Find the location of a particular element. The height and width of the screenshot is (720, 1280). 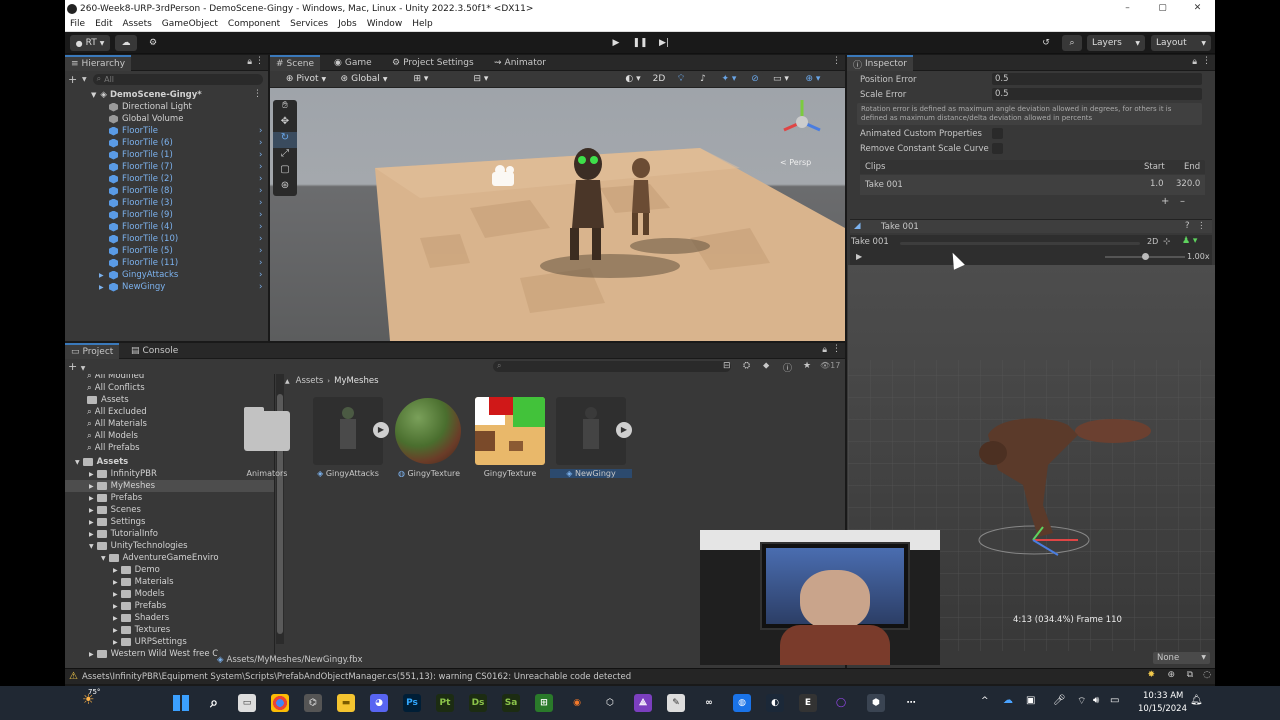

meta-icon: ∞ is located at coordinates (709, 703).